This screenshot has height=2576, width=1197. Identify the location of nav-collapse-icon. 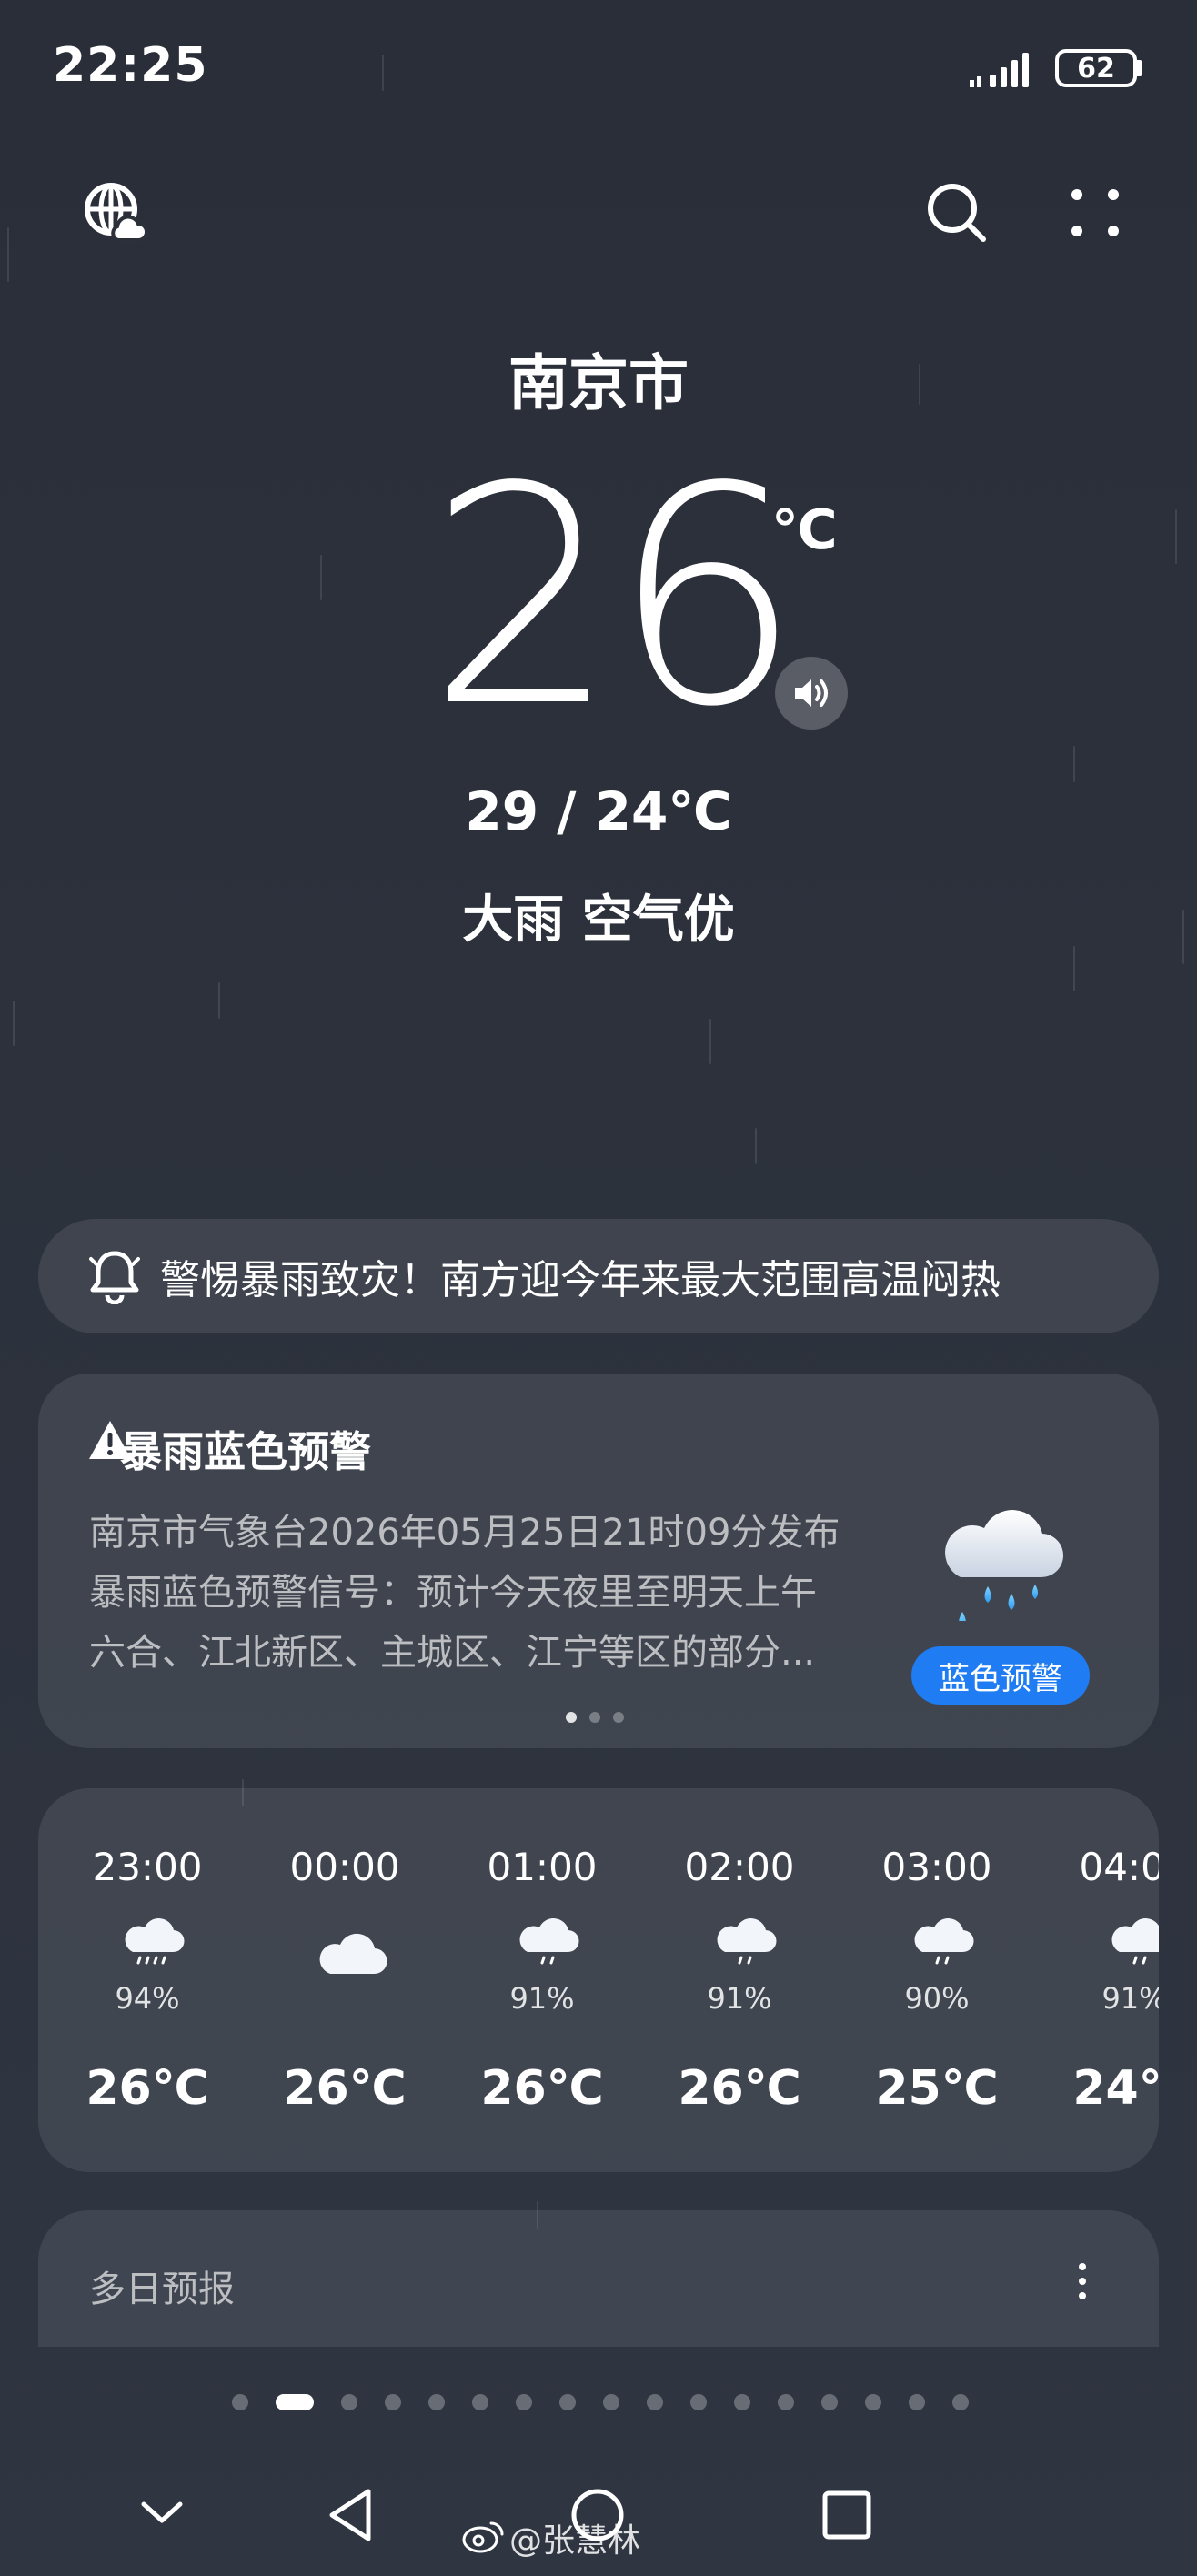
(162, 2512).